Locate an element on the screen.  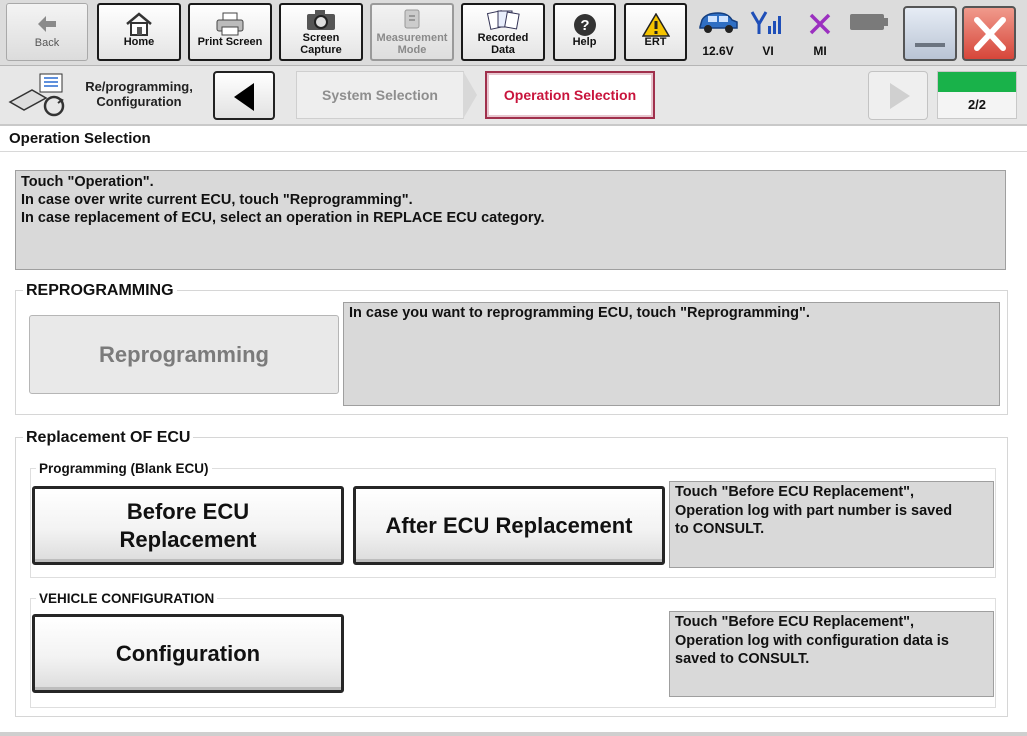
help-button: ? Help is located at coordinates (584, 32).